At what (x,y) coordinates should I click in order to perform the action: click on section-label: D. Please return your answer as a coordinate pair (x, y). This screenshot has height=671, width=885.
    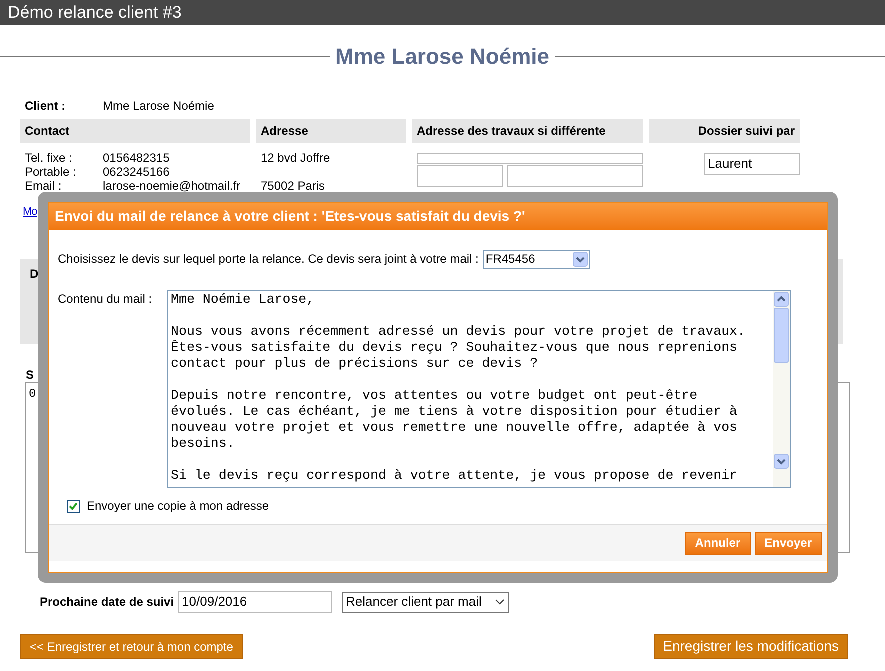
    Looking at the image, I should click on (34, 274).